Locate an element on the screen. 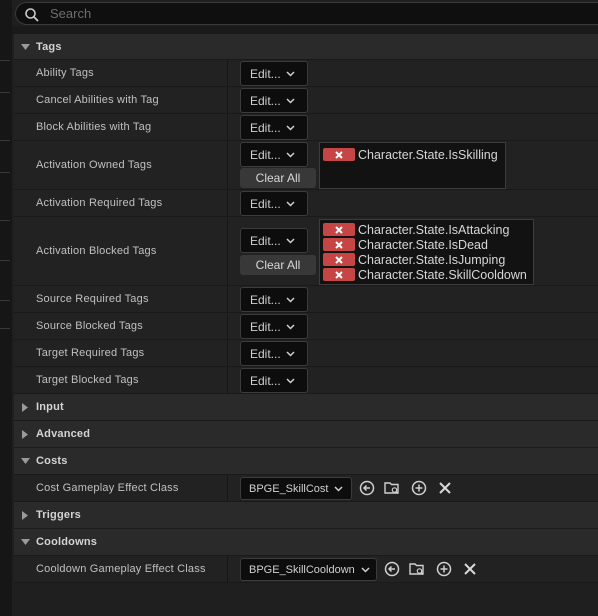  search-icon is located at coordinates (32, 15).